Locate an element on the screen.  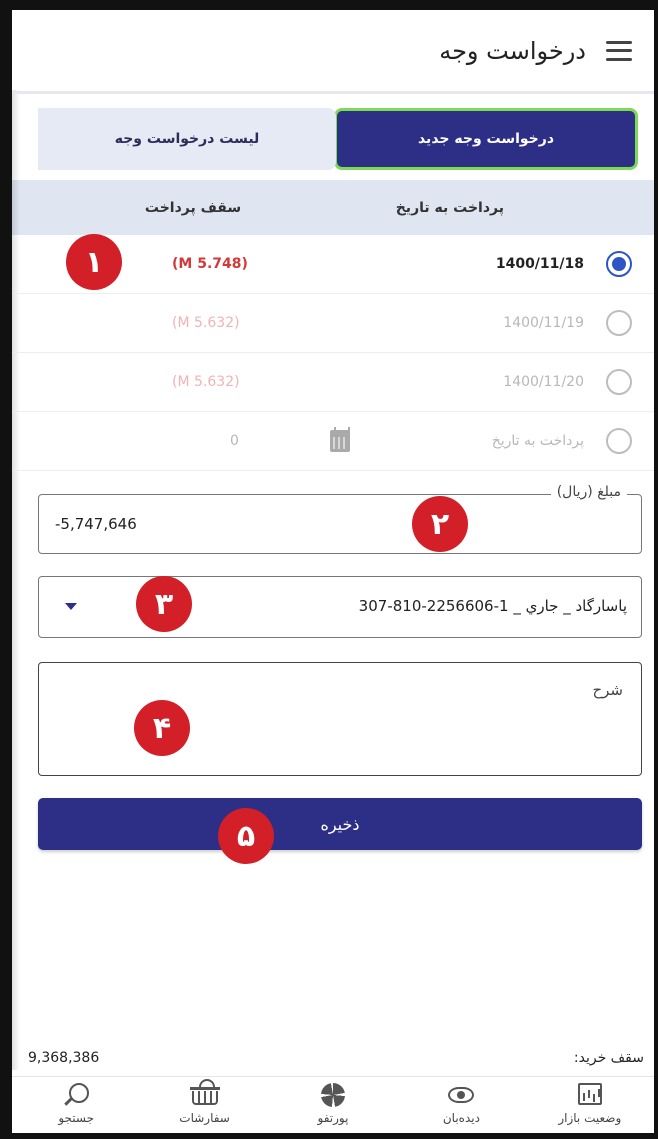
step-badge-1: ۱ is located at coordinates (94, 262).